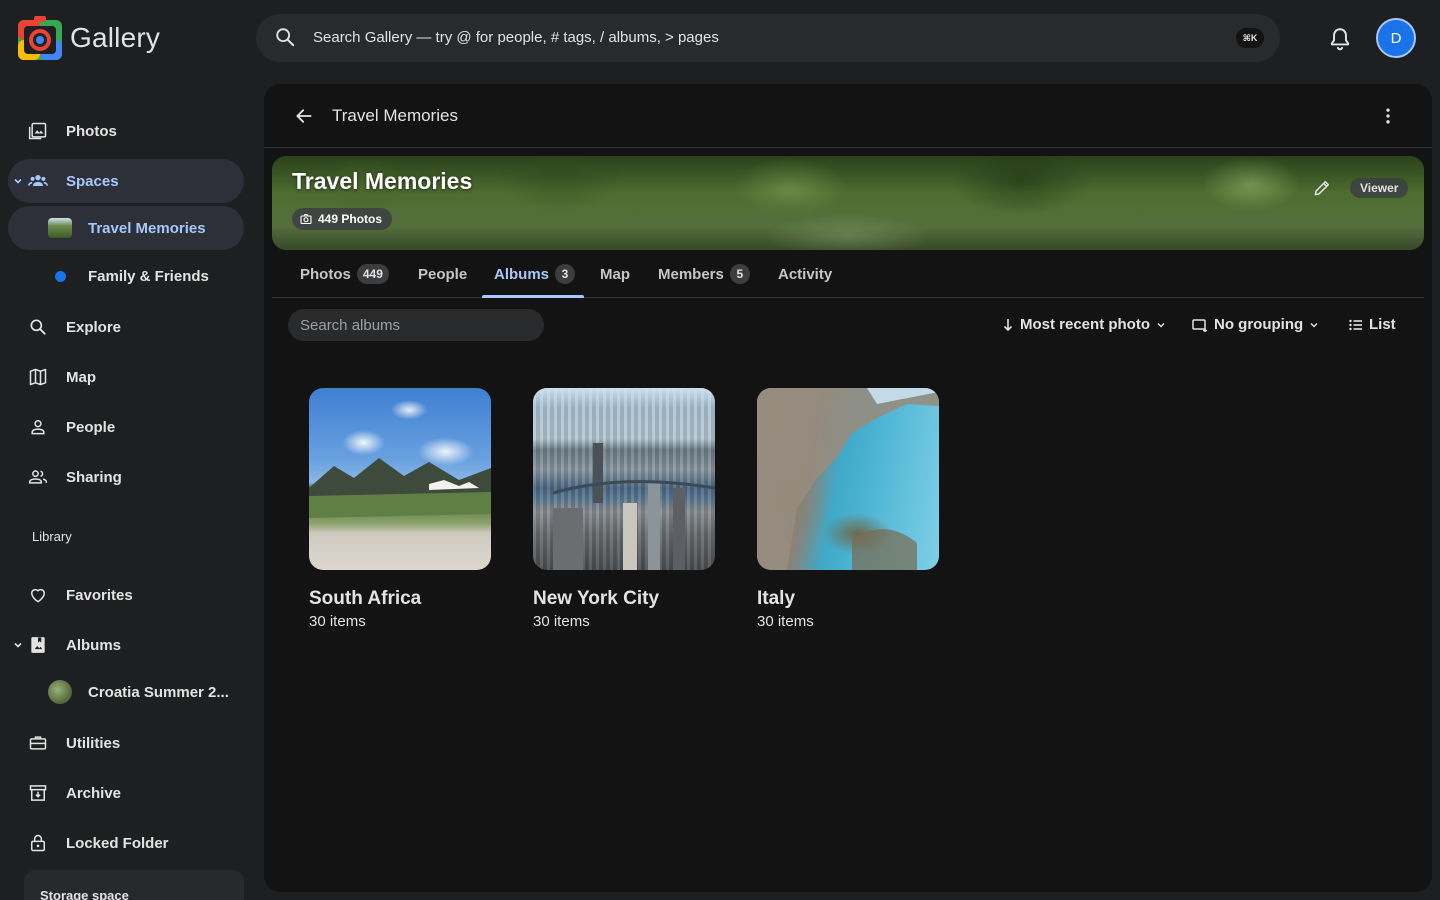 The height and width of the screenshot is (900, 1440). Describe the element at coordinates (691, 274) in the screenshot. I see `tab-label: Members` at that location.